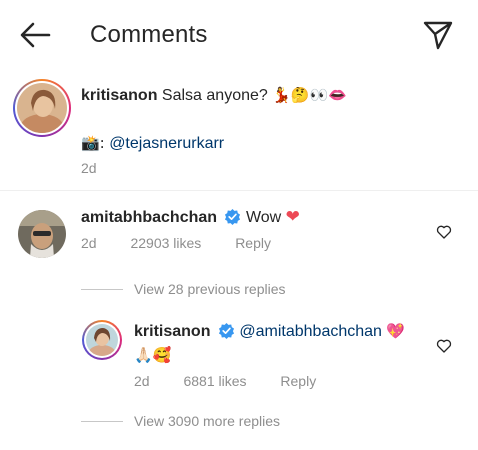  What do you see at coordinates (153, 355) in the screenshot?
I see `reply-emoji-line: 🙏🏻🥰` at bounding box center [153, 355].